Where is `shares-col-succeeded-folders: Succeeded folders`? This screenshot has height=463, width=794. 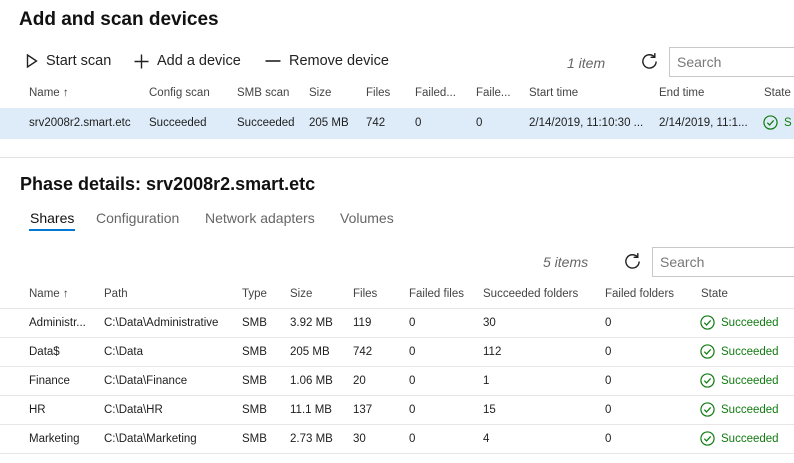 shares-col-succeeded-folders: Succeeded folders is located at coordinates (530, 294).